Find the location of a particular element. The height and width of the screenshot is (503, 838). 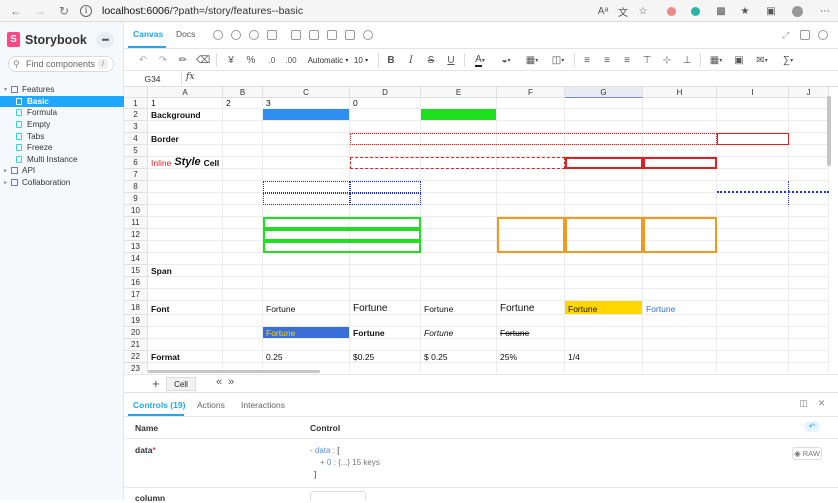

comment-icon: ✉ ▾ is located at coordinates (762, 60).